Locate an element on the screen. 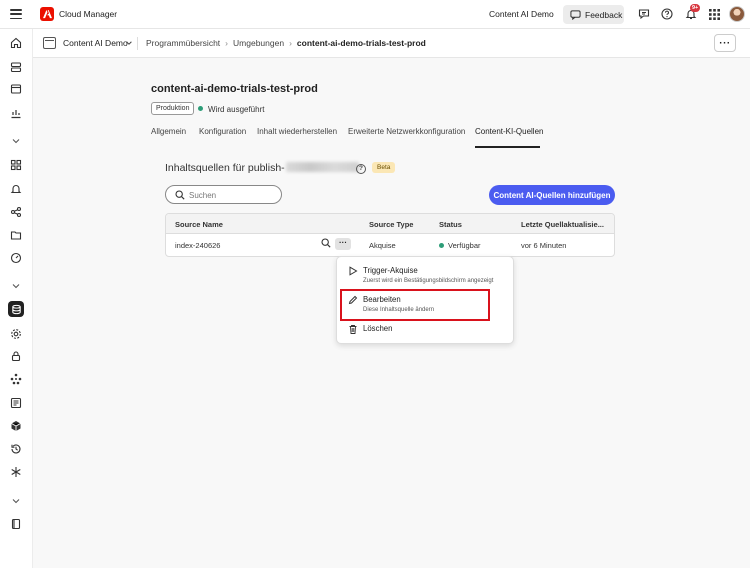 The image size is (750, 568). menu-icon is located at coordinates (16, 14).